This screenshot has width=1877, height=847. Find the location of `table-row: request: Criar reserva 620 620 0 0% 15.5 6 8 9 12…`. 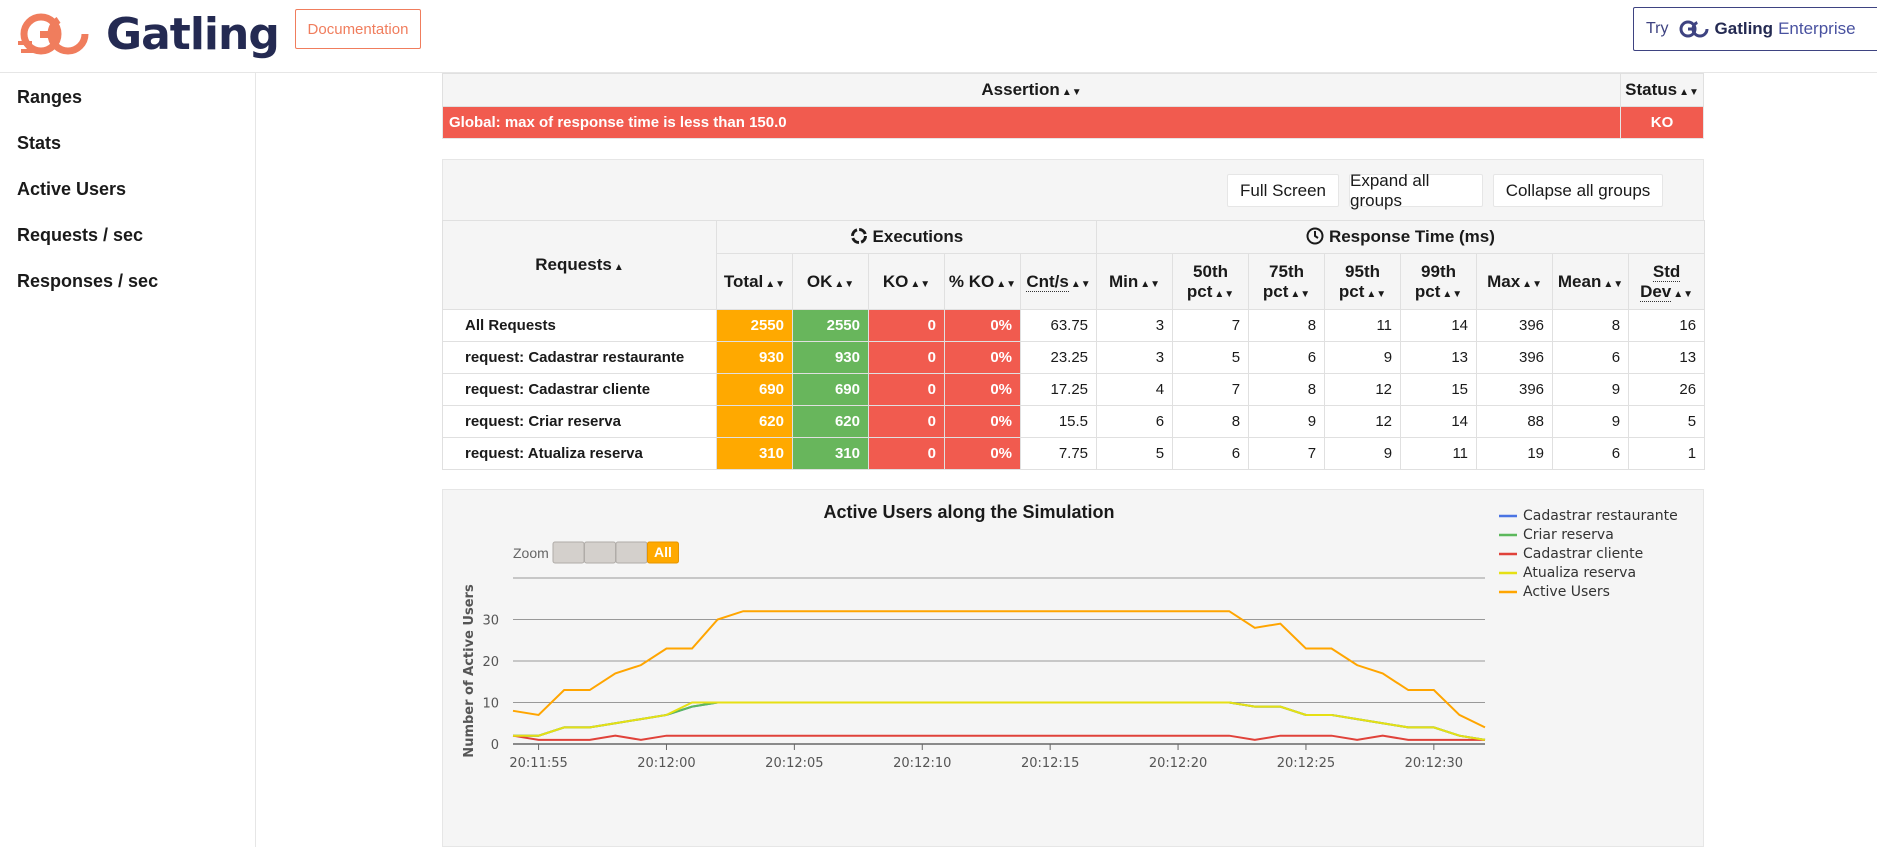

table-row: request: Criar reserva 620 620 0 0% 15.5 6 8 9 12… is located at coordinates (1074, 421).